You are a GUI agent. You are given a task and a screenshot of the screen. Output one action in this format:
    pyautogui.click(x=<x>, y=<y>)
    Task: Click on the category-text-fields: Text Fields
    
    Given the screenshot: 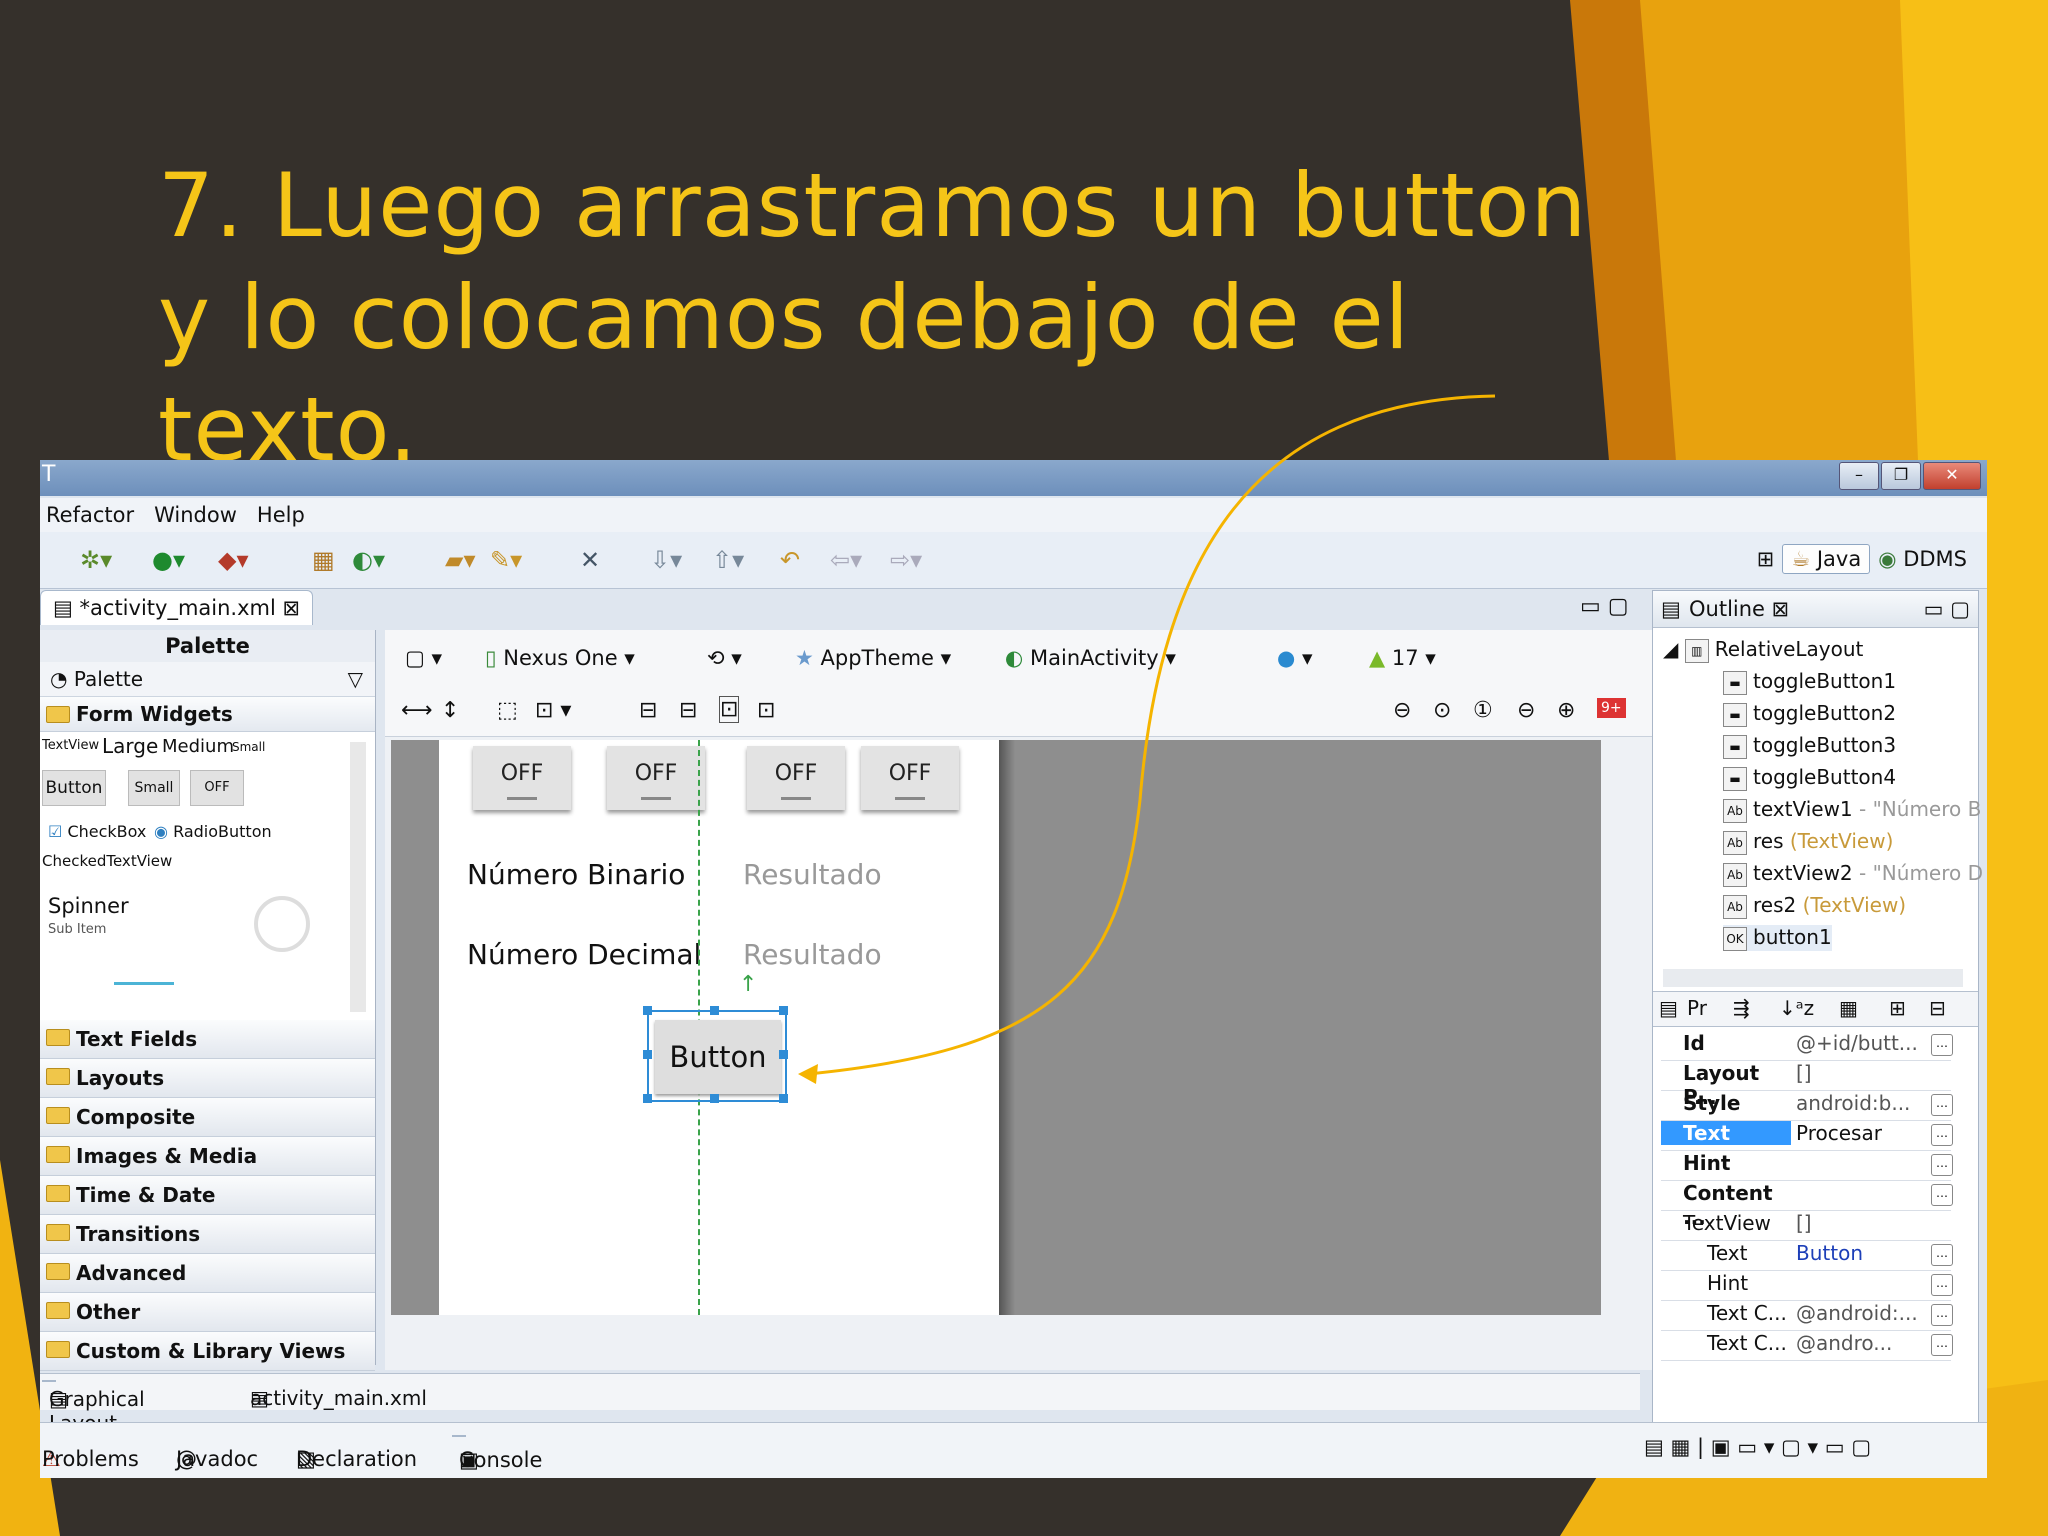 What is the action you would take?
    pyautogui.click(x=207, y=1039)
    